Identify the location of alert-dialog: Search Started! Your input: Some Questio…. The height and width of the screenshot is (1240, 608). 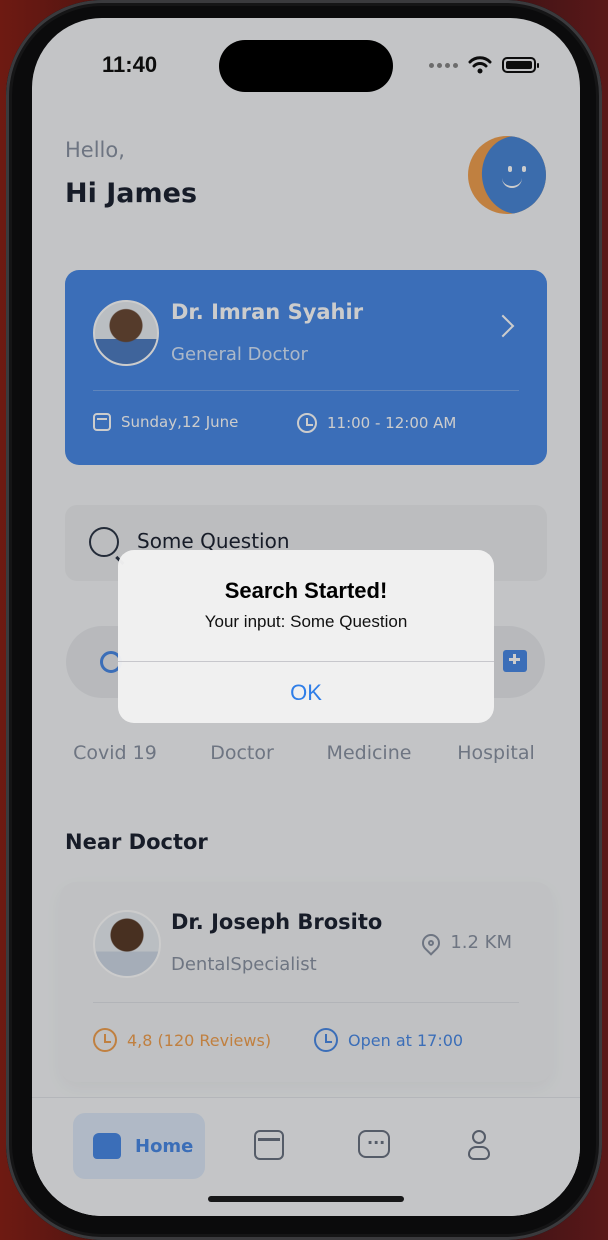
(306, 636).